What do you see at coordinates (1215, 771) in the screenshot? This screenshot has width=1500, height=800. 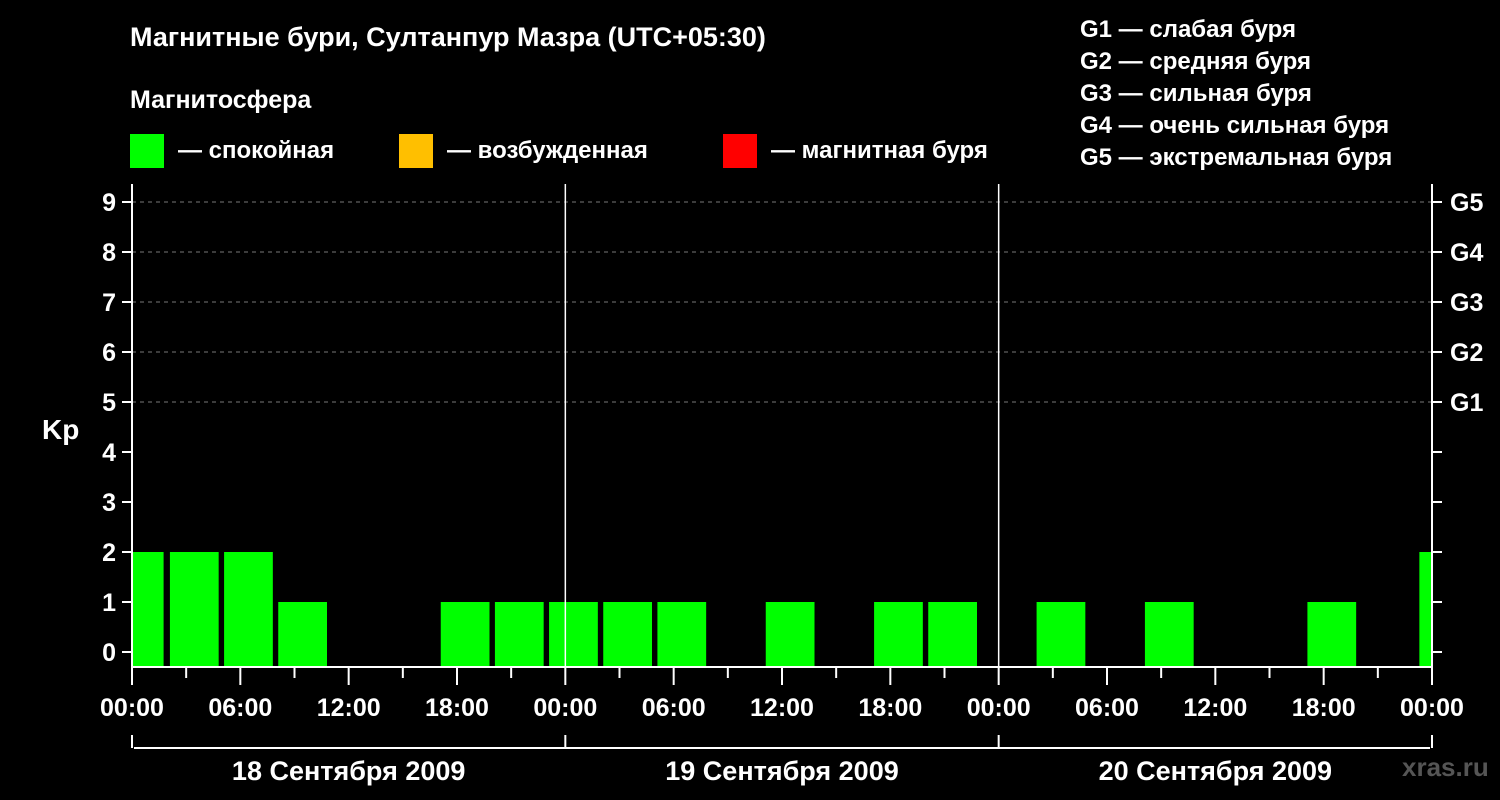 I see `day-label: 20 Сентября 2009` at bounding box center [1215, 771].